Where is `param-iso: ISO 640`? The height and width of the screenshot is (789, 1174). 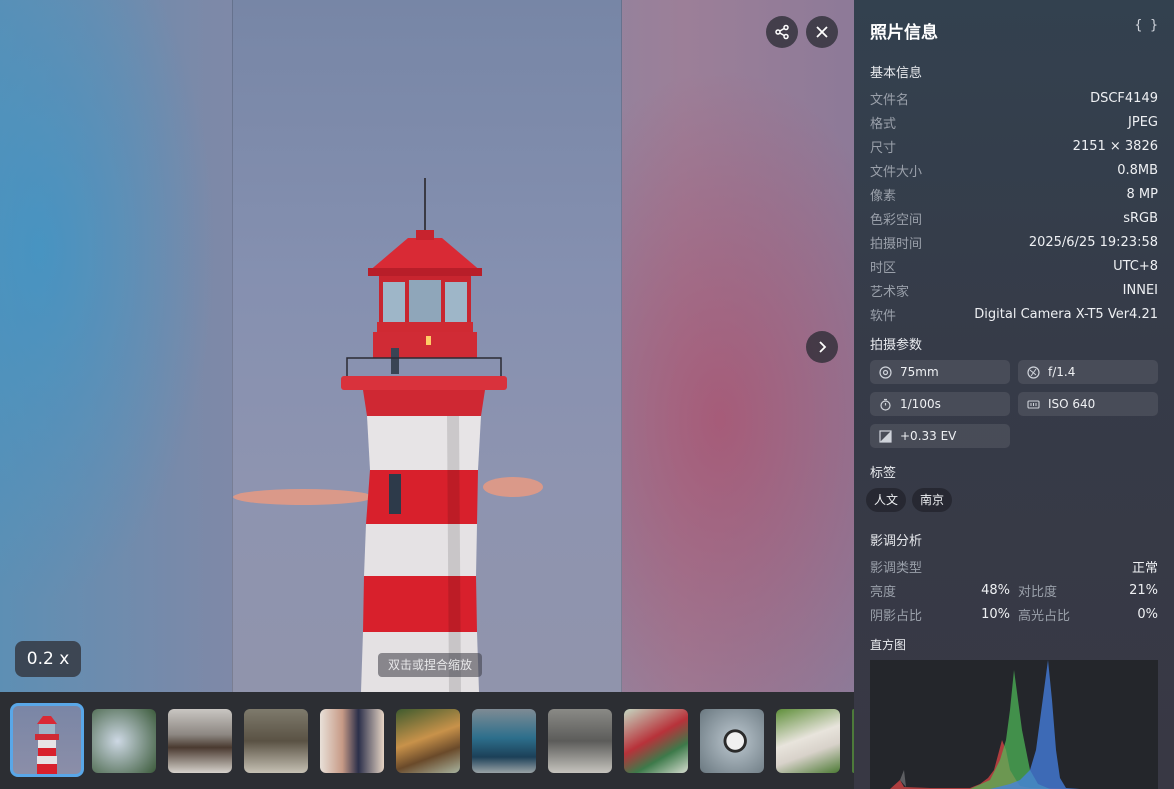 param-iso: ISO 640 is located at coordinates (1088, 404).